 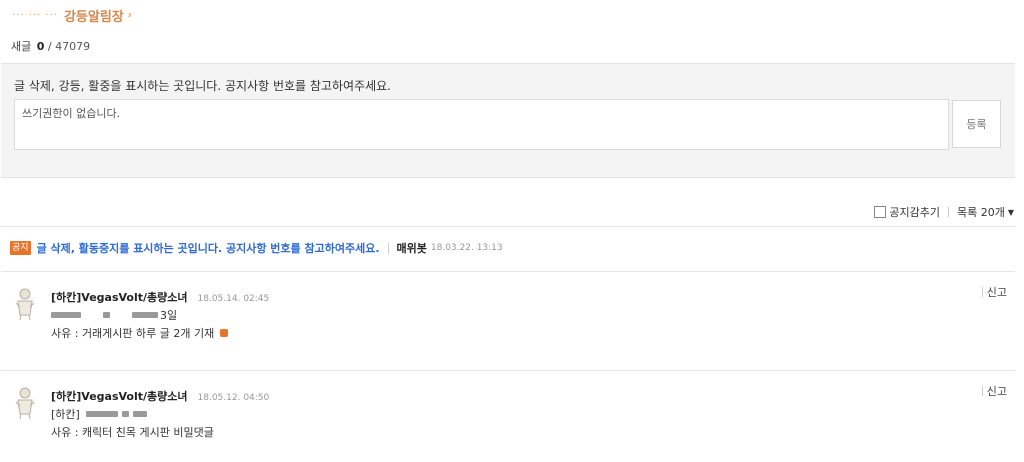 I want to click on reply-icon, so click(x=224, y=333).